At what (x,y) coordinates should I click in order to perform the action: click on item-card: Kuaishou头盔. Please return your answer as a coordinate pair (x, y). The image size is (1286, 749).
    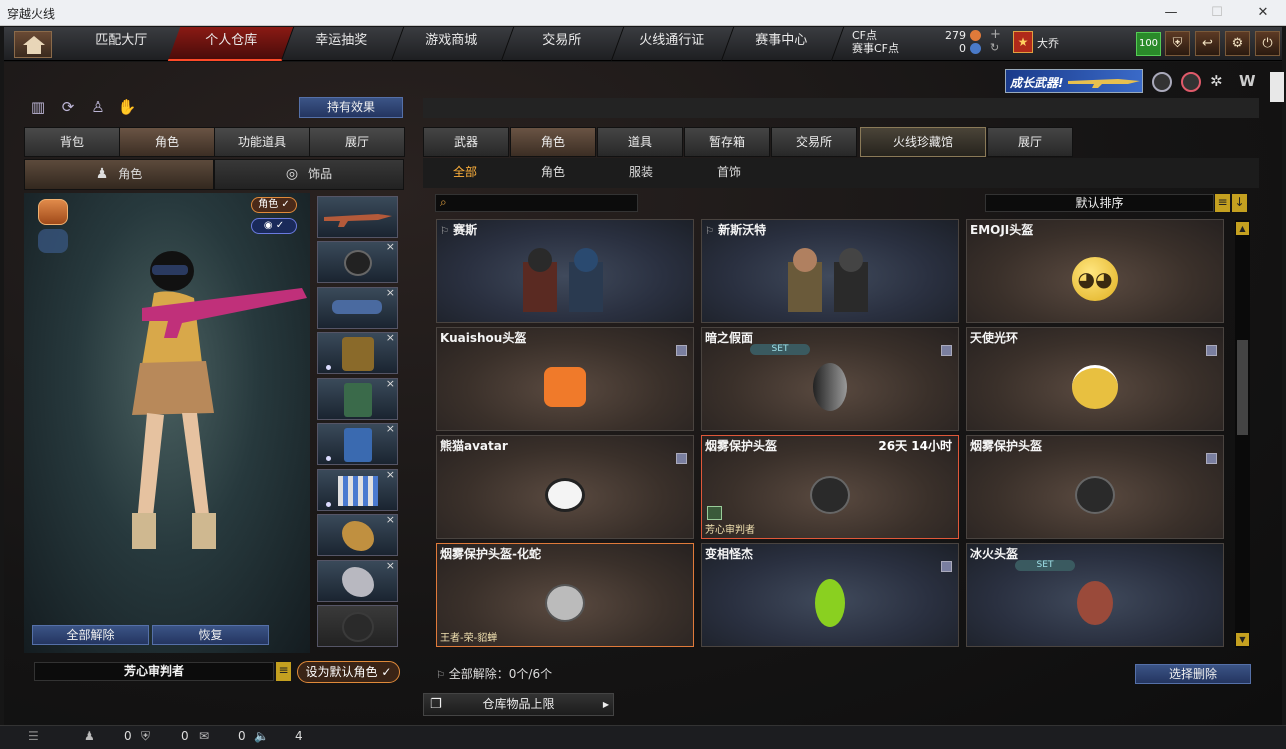
    Looking at the image, I should click on (565, 379).